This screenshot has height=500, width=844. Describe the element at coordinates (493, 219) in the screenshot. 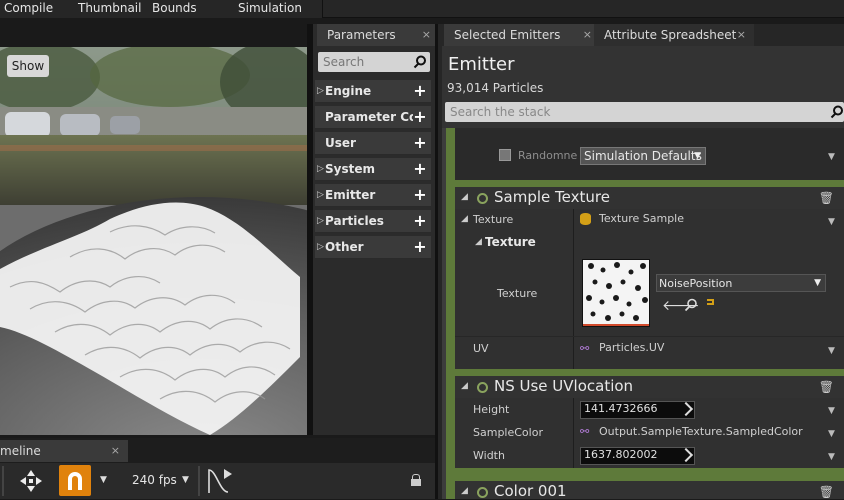

I see `texture-input-label: Texture` at that location.